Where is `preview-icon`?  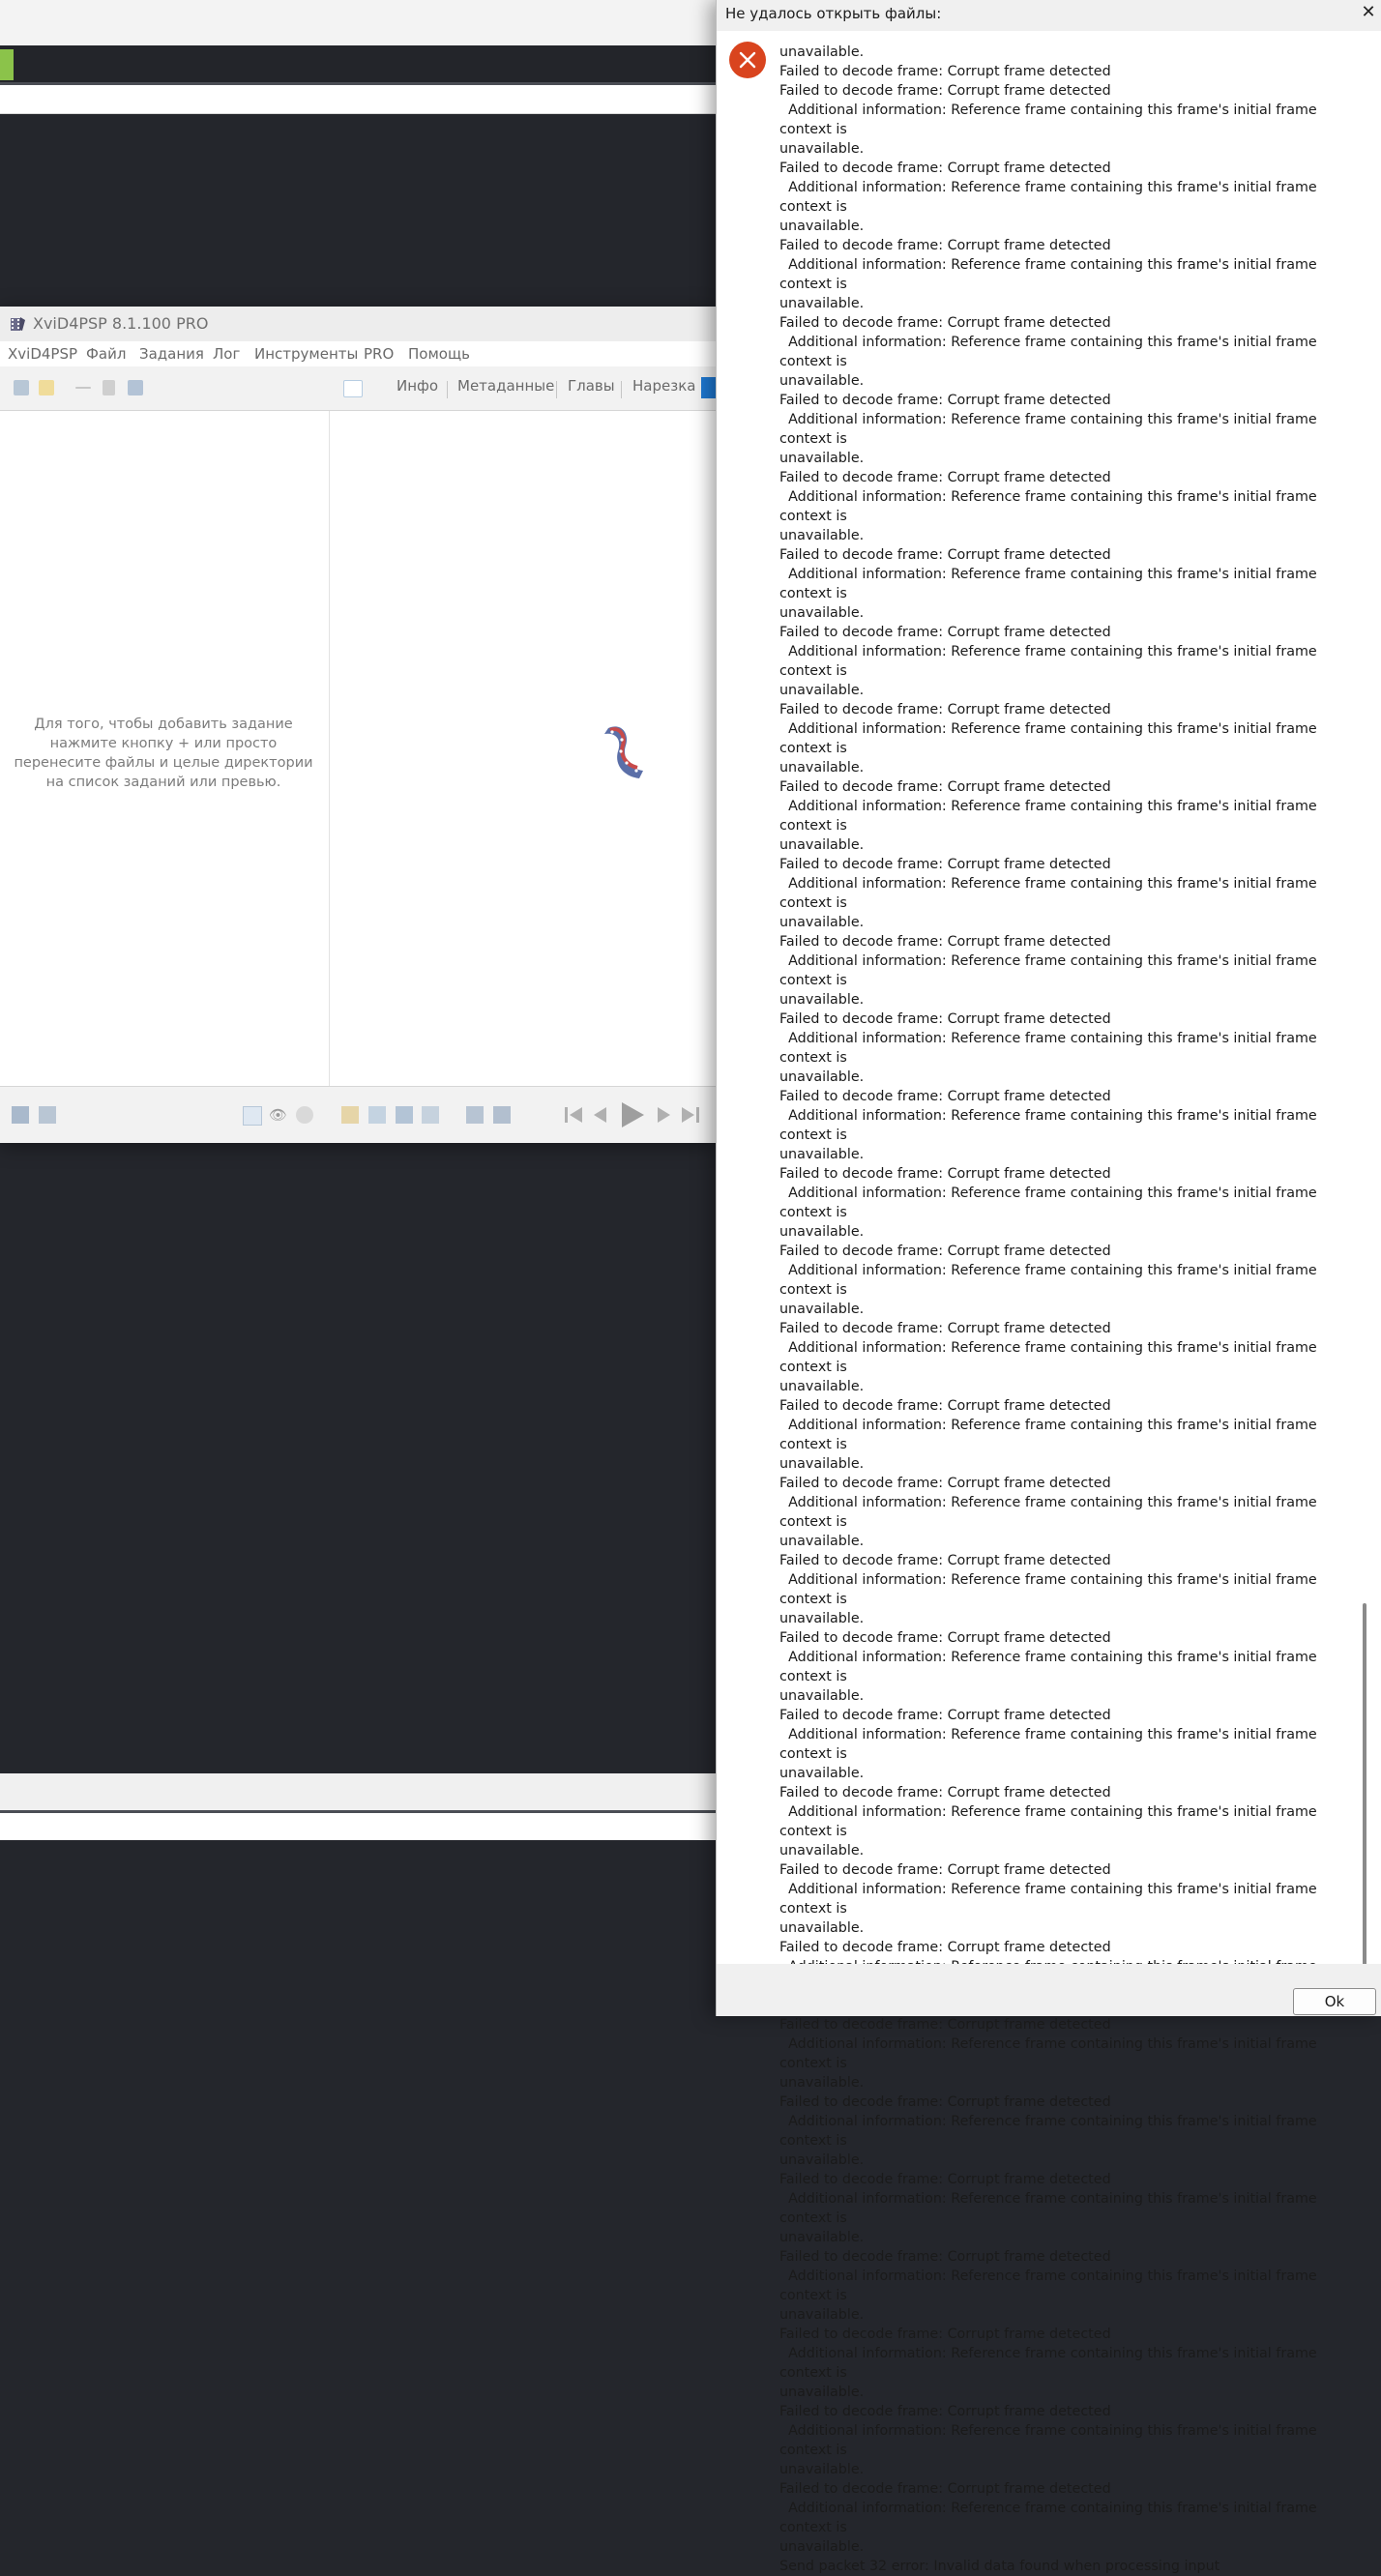 preview-icon is located at coordinates (353, 388).